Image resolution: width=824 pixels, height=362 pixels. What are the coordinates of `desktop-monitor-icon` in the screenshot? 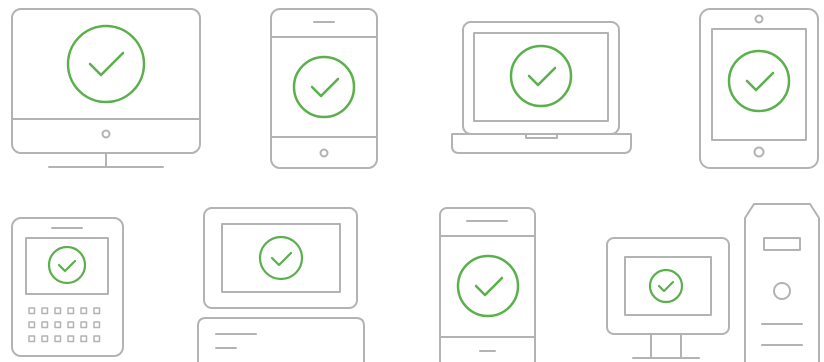 It's located at (106, 88).